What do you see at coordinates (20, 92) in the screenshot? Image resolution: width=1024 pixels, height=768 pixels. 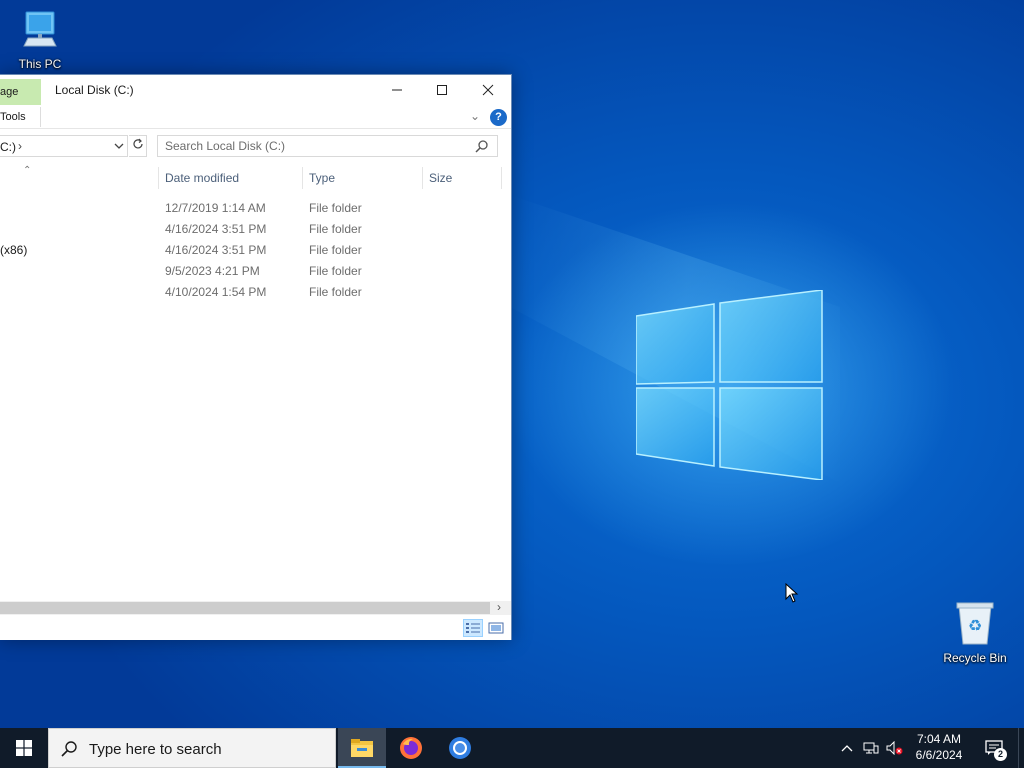 I see `tab-manage: age` at bounding box center [20, 92].